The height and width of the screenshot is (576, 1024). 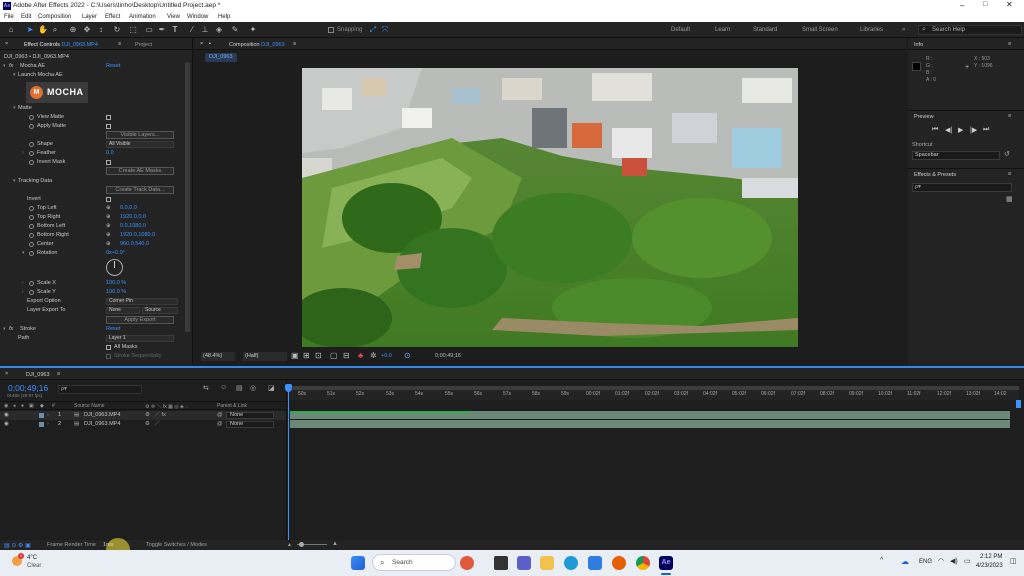 I want to click on minimize-icon: –, so click(x=962, y=5).